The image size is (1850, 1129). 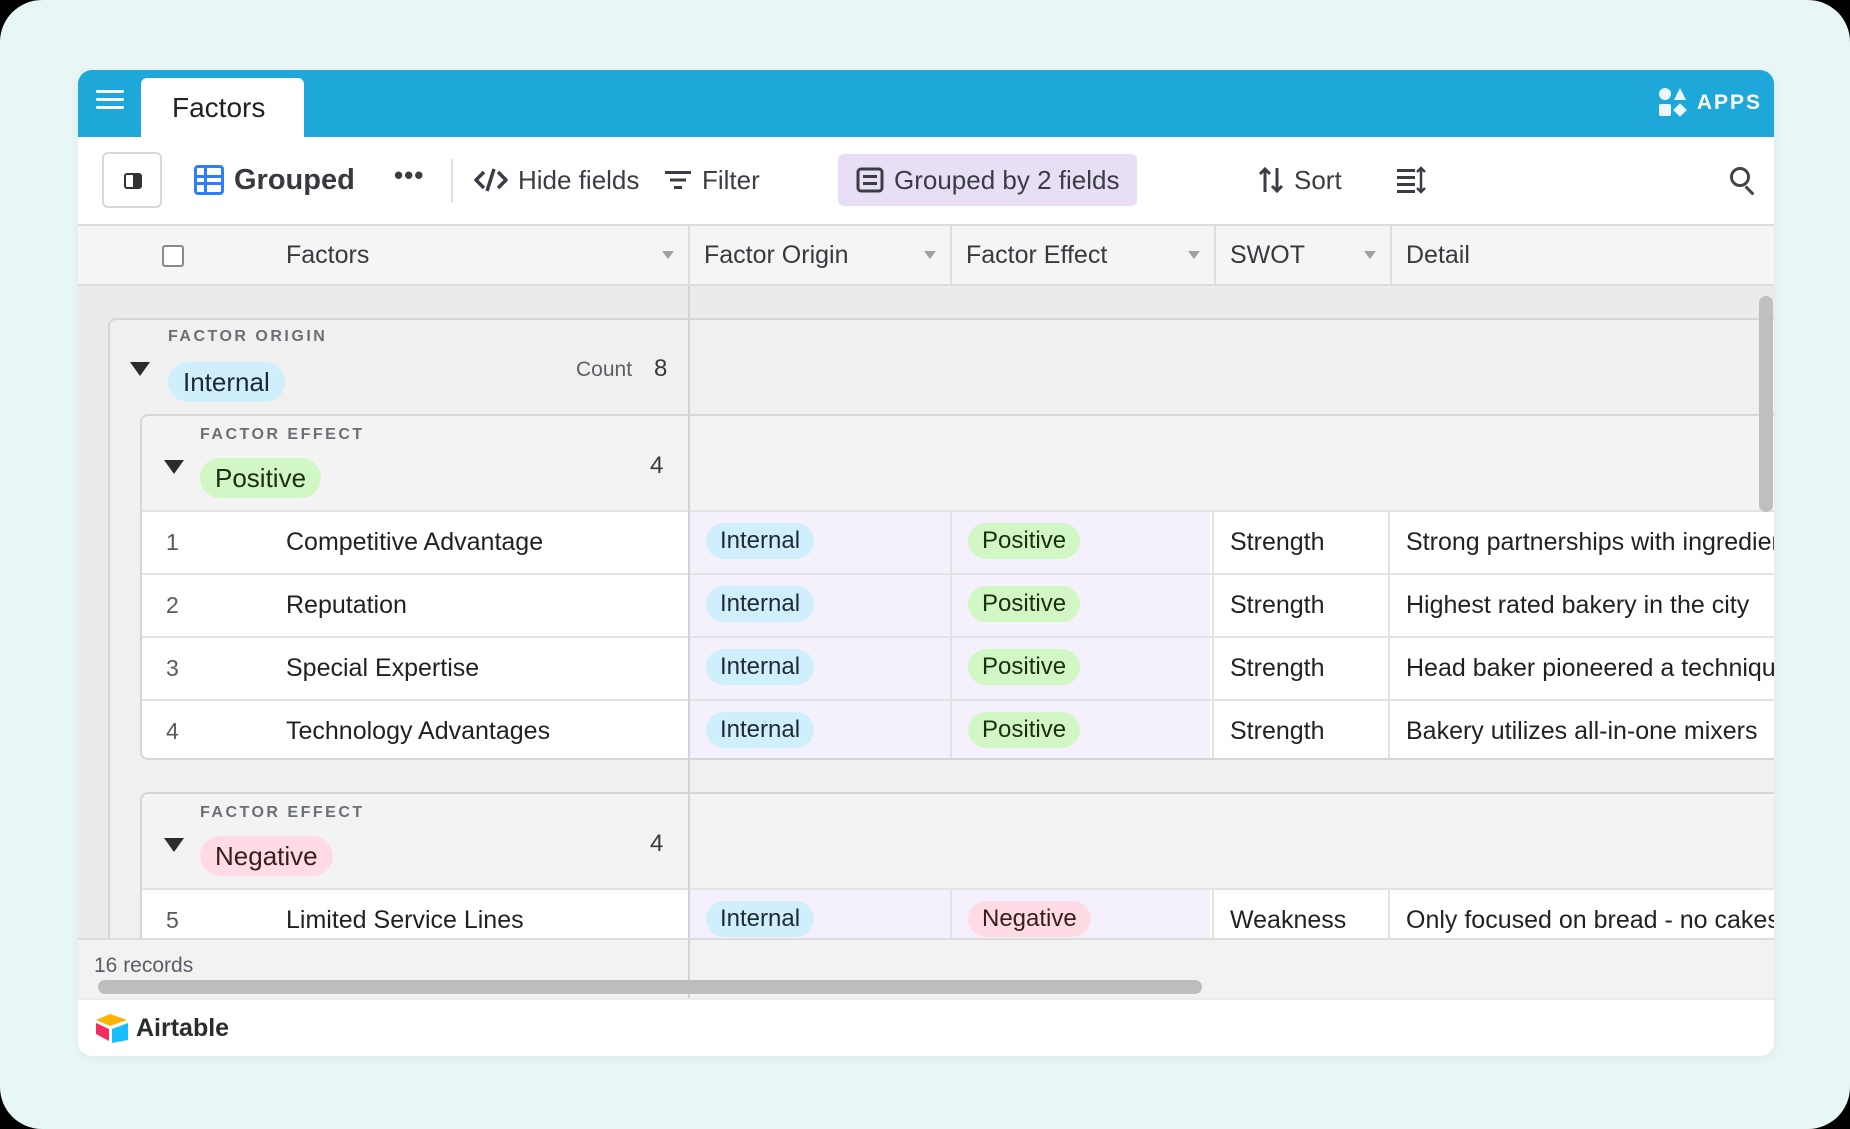 I want to click on filter-label: Filter, so click(x=731, y=179).